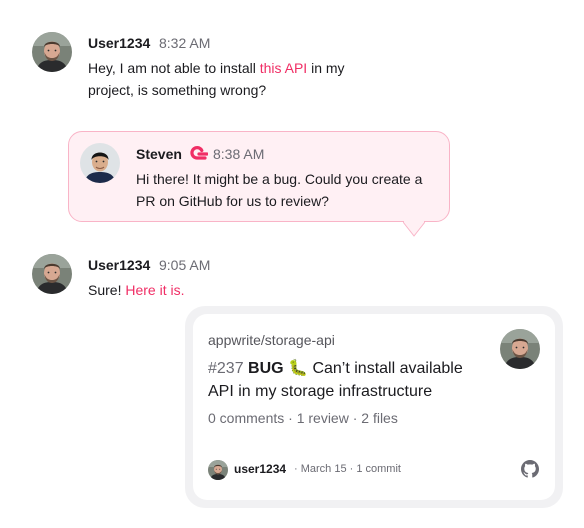 The height and width of the screenshot is (528, 584). I want to click on pr-footer-details: · March 15 · 1 commit, so click(347, 469).